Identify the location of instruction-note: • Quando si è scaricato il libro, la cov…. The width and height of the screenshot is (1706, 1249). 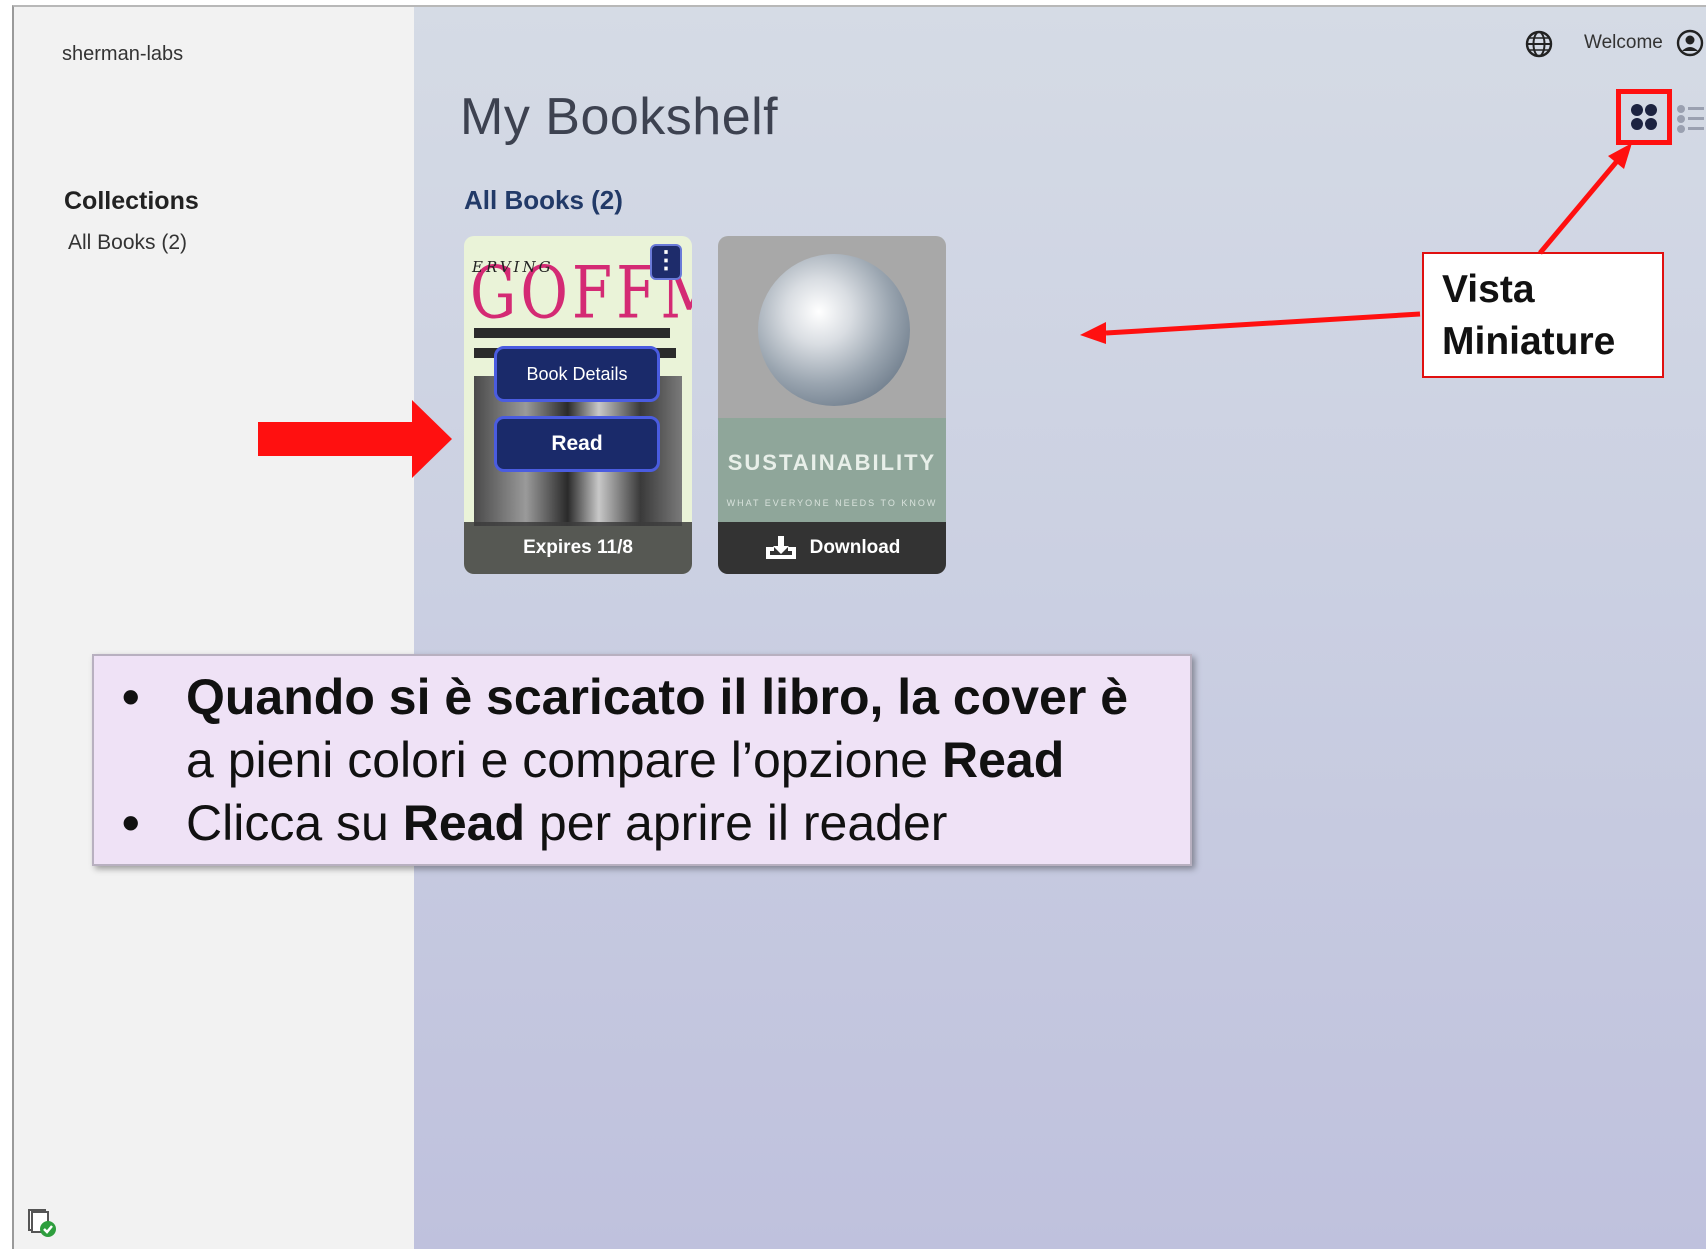
(642, 760).